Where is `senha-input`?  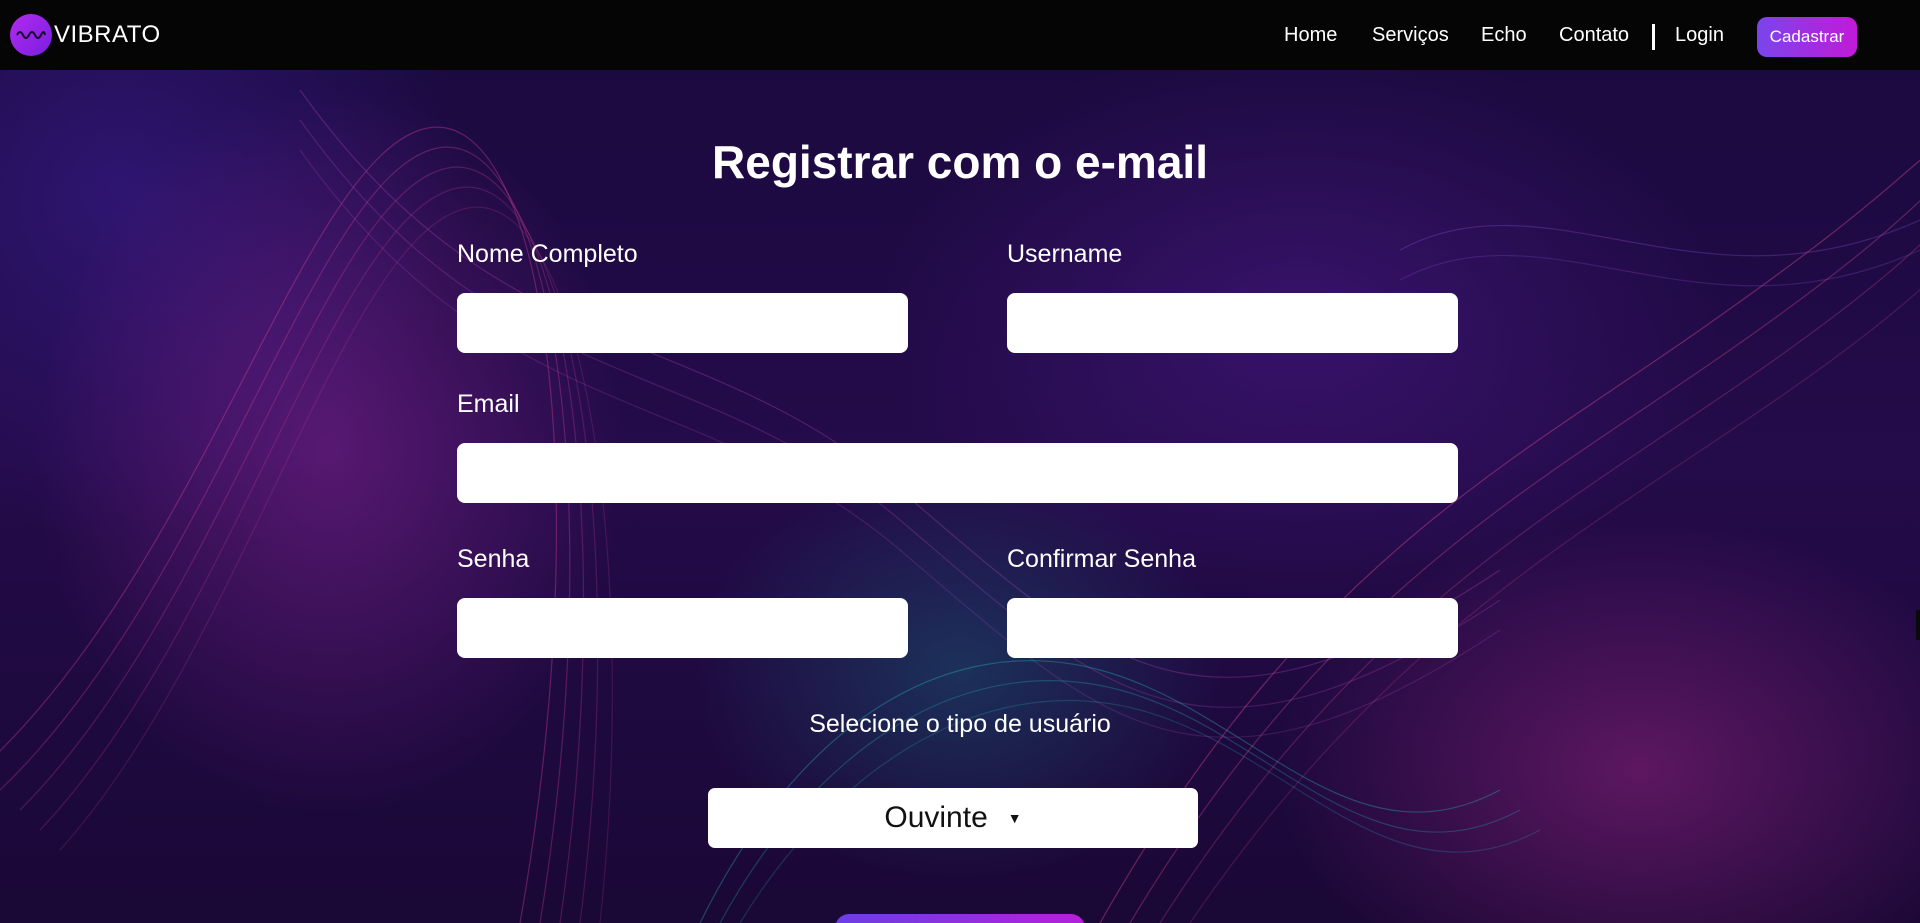
senha-input is located at coordinates (682, 628).